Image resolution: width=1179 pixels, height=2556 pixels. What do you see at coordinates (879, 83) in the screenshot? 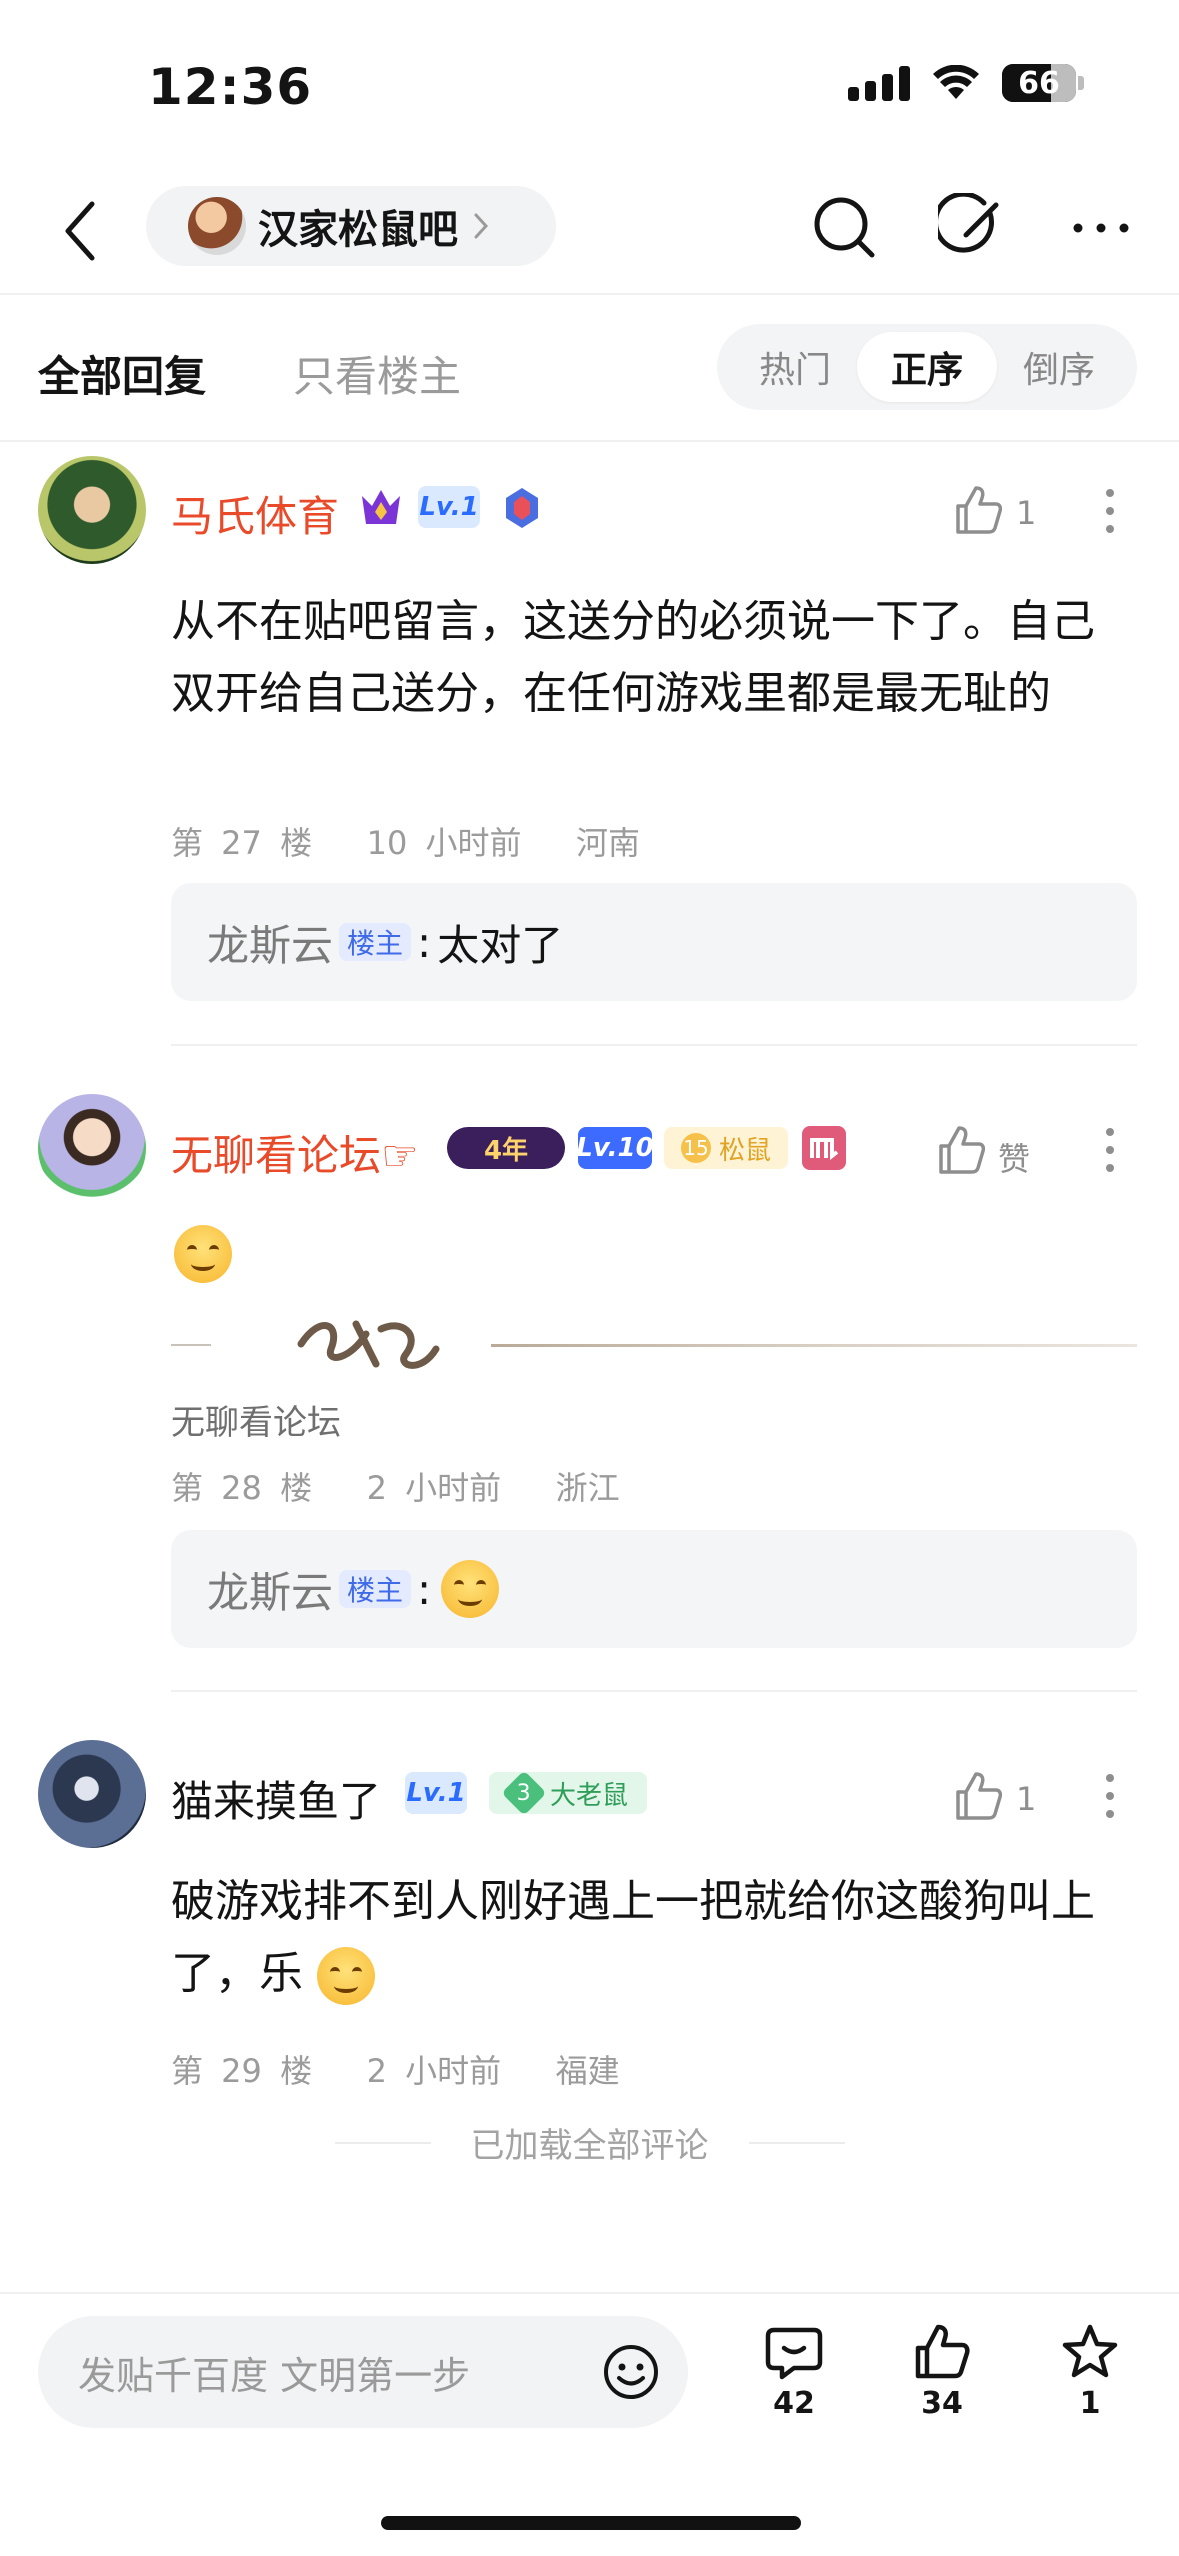
I see `signal-icon` at bounding box center [879, 83].